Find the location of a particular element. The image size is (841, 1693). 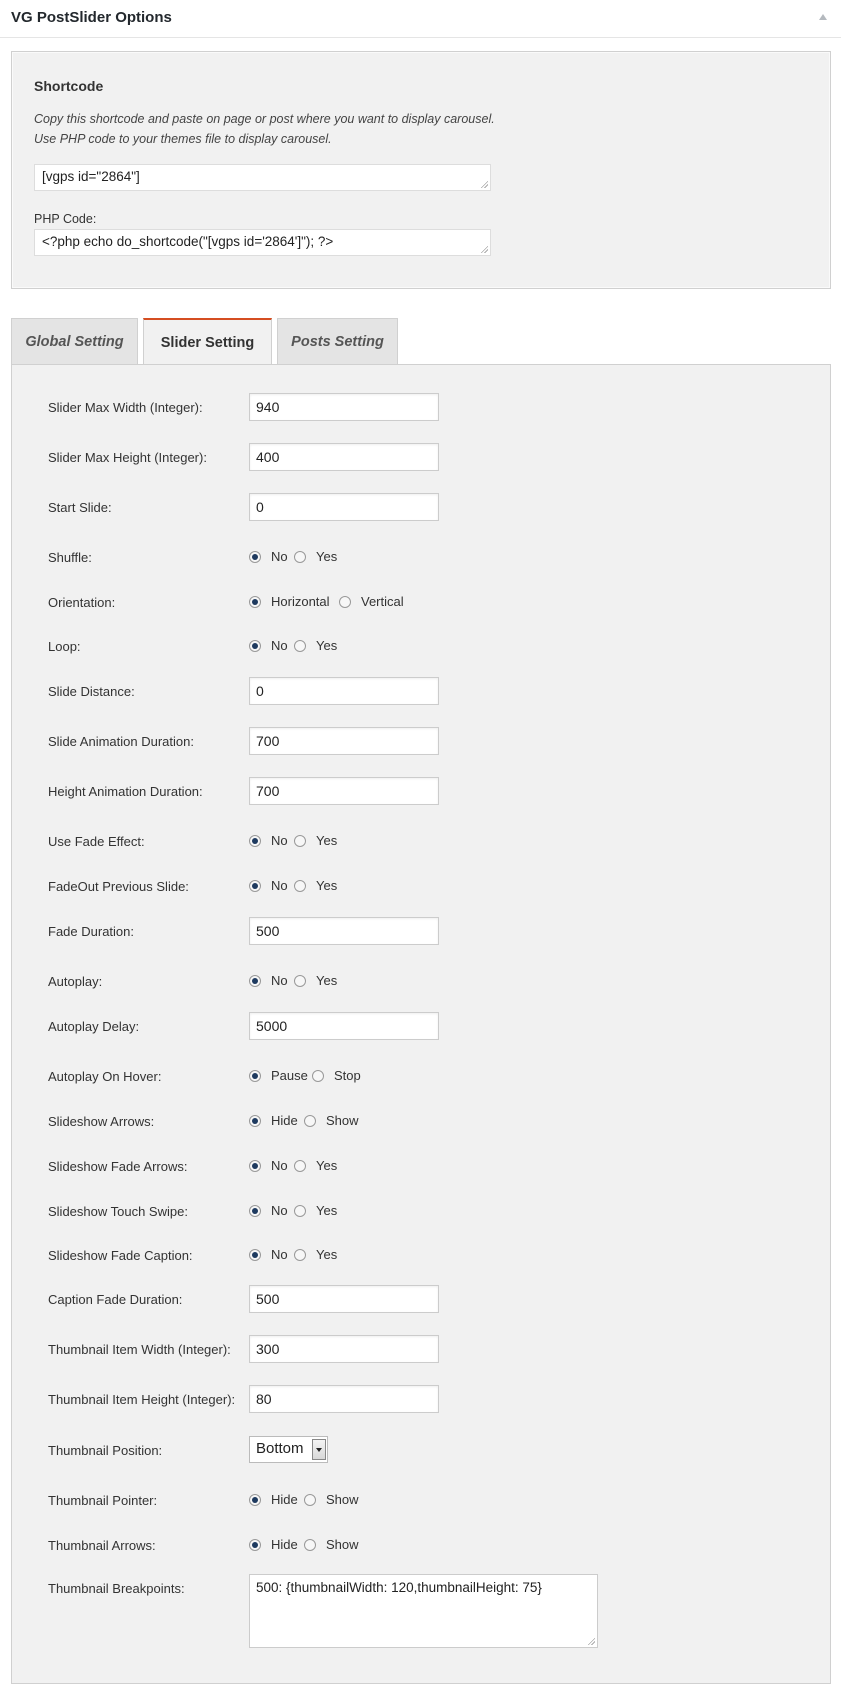

slideshow-fade-arrows-no-radio is located at coordinates (255, 1166).